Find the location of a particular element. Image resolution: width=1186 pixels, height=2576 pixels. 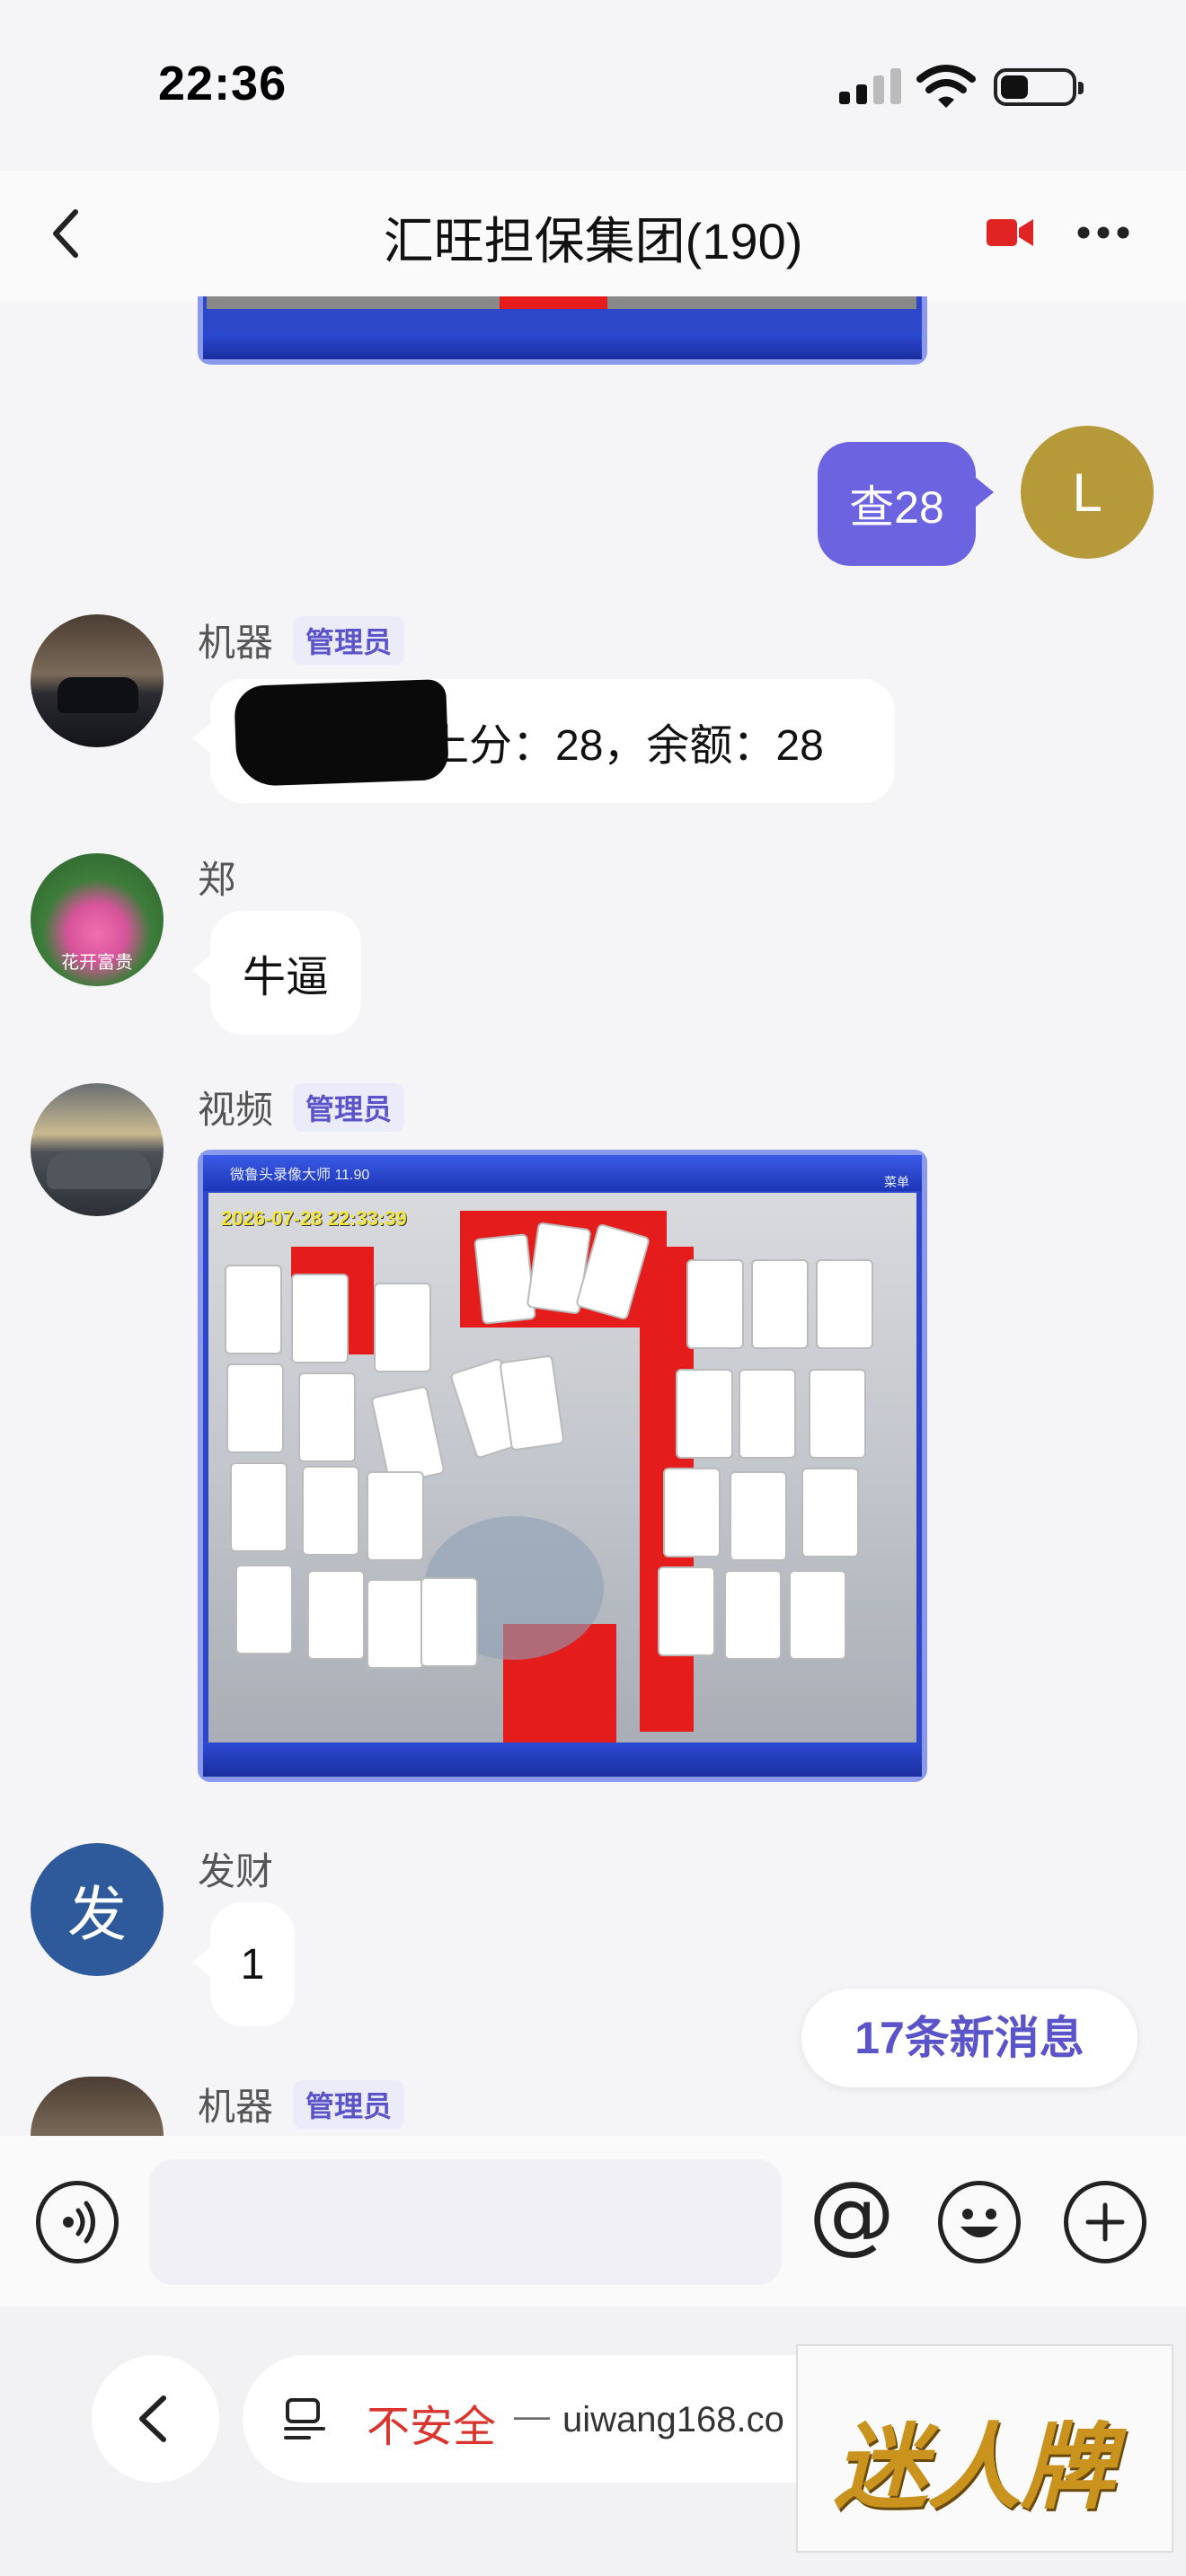

message-input is located at coordinates (465, 2222).